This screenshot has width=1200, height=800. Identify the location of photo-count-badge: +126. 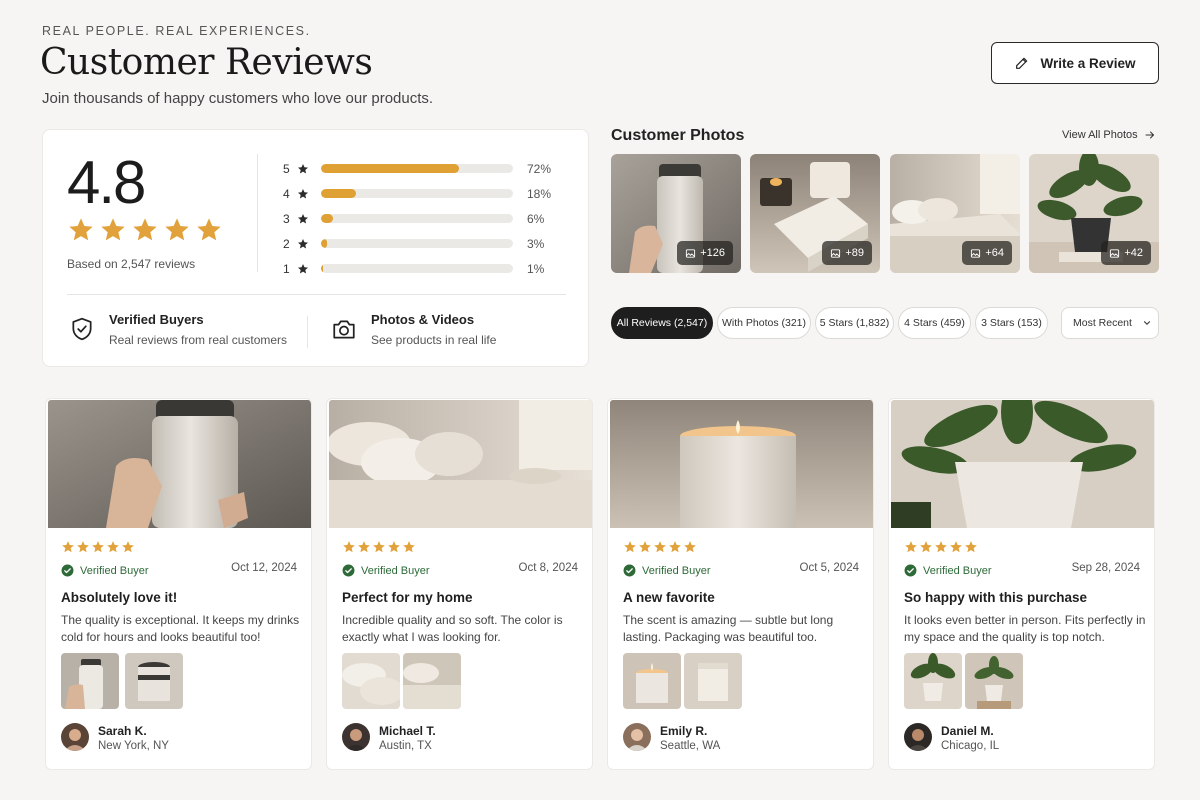
(705, 253).